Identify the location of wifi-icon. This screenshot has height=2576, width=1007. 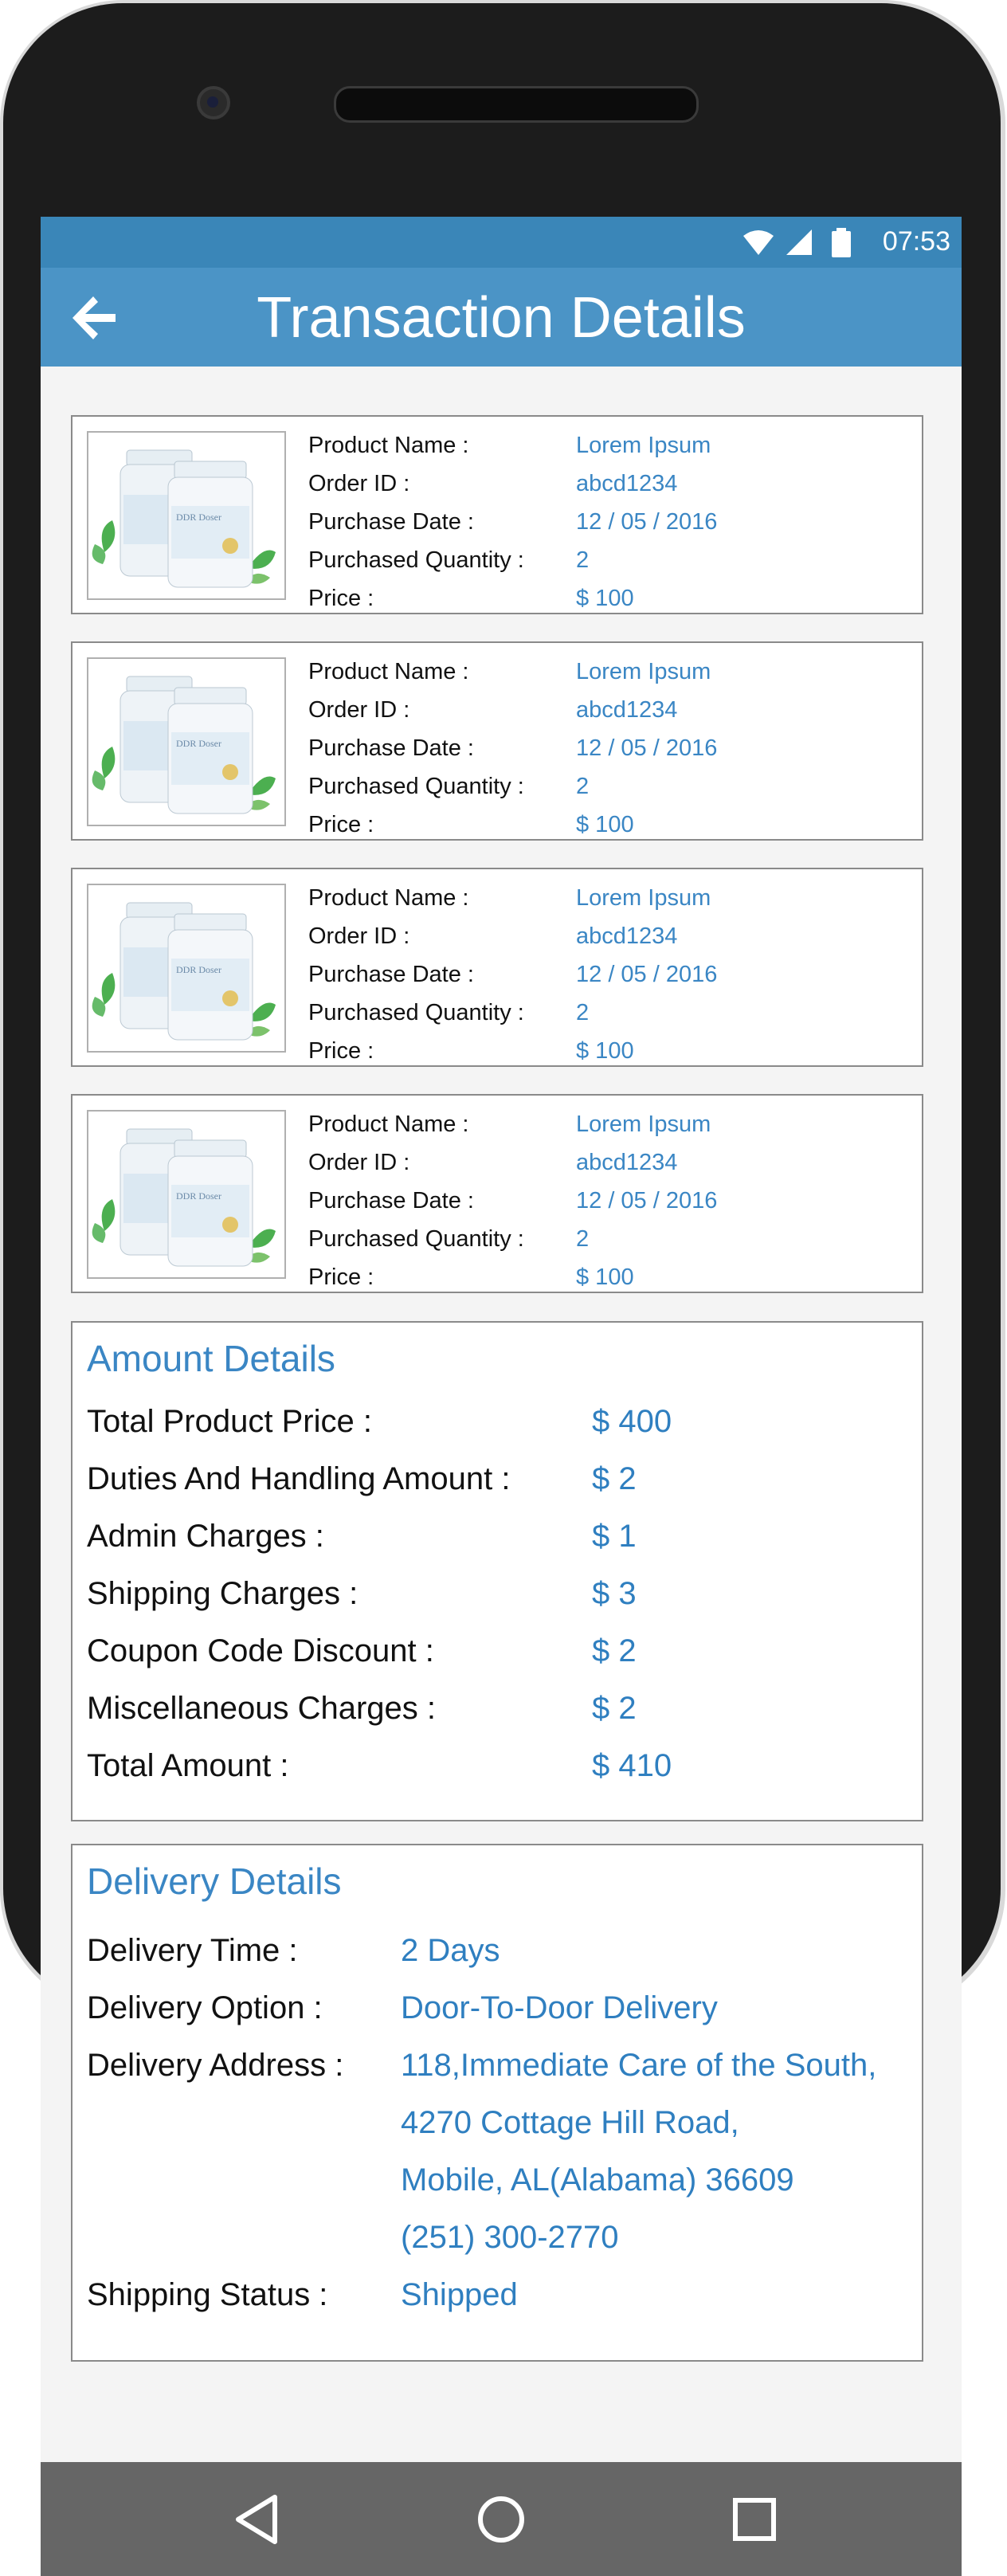
(758, 242).